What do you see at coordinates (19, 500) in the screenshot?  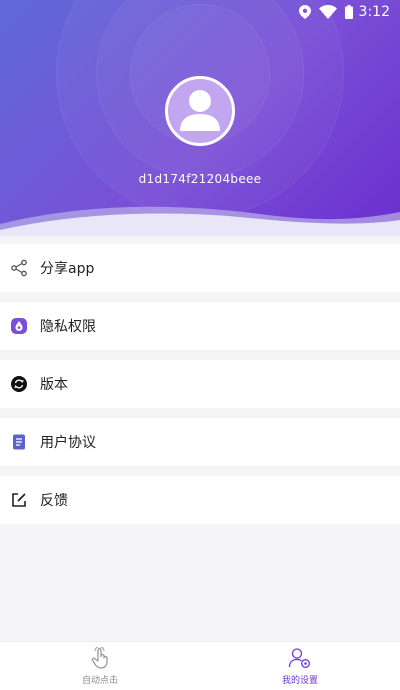 I see `feedback-icon` at bounding box center [19, 500].